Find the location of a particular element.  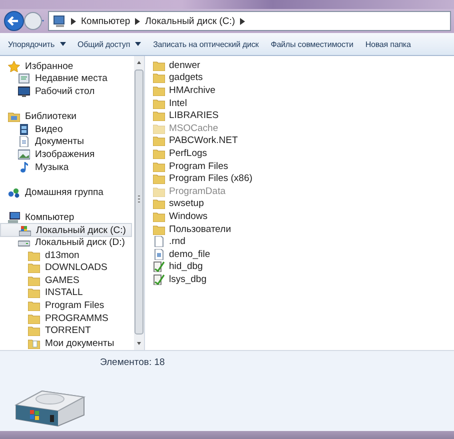

navigation-item: Документы is located at coordinates (66, 142).